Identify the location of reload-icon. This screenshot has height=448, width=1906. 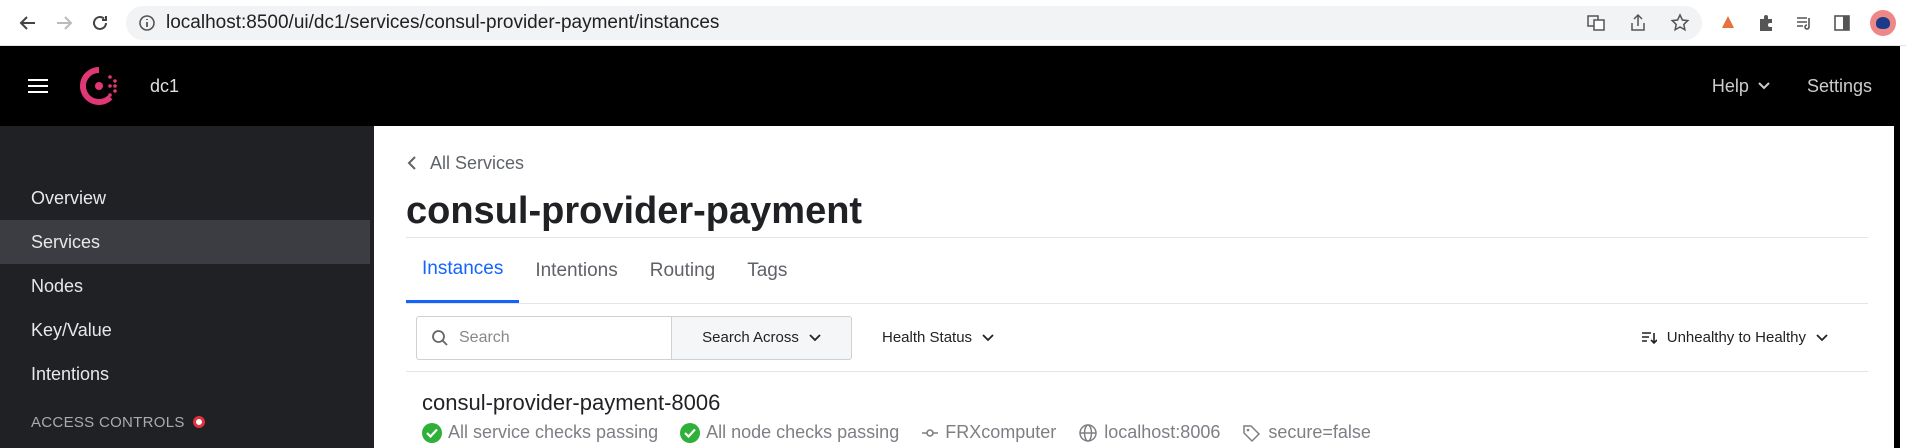
(100, 22).